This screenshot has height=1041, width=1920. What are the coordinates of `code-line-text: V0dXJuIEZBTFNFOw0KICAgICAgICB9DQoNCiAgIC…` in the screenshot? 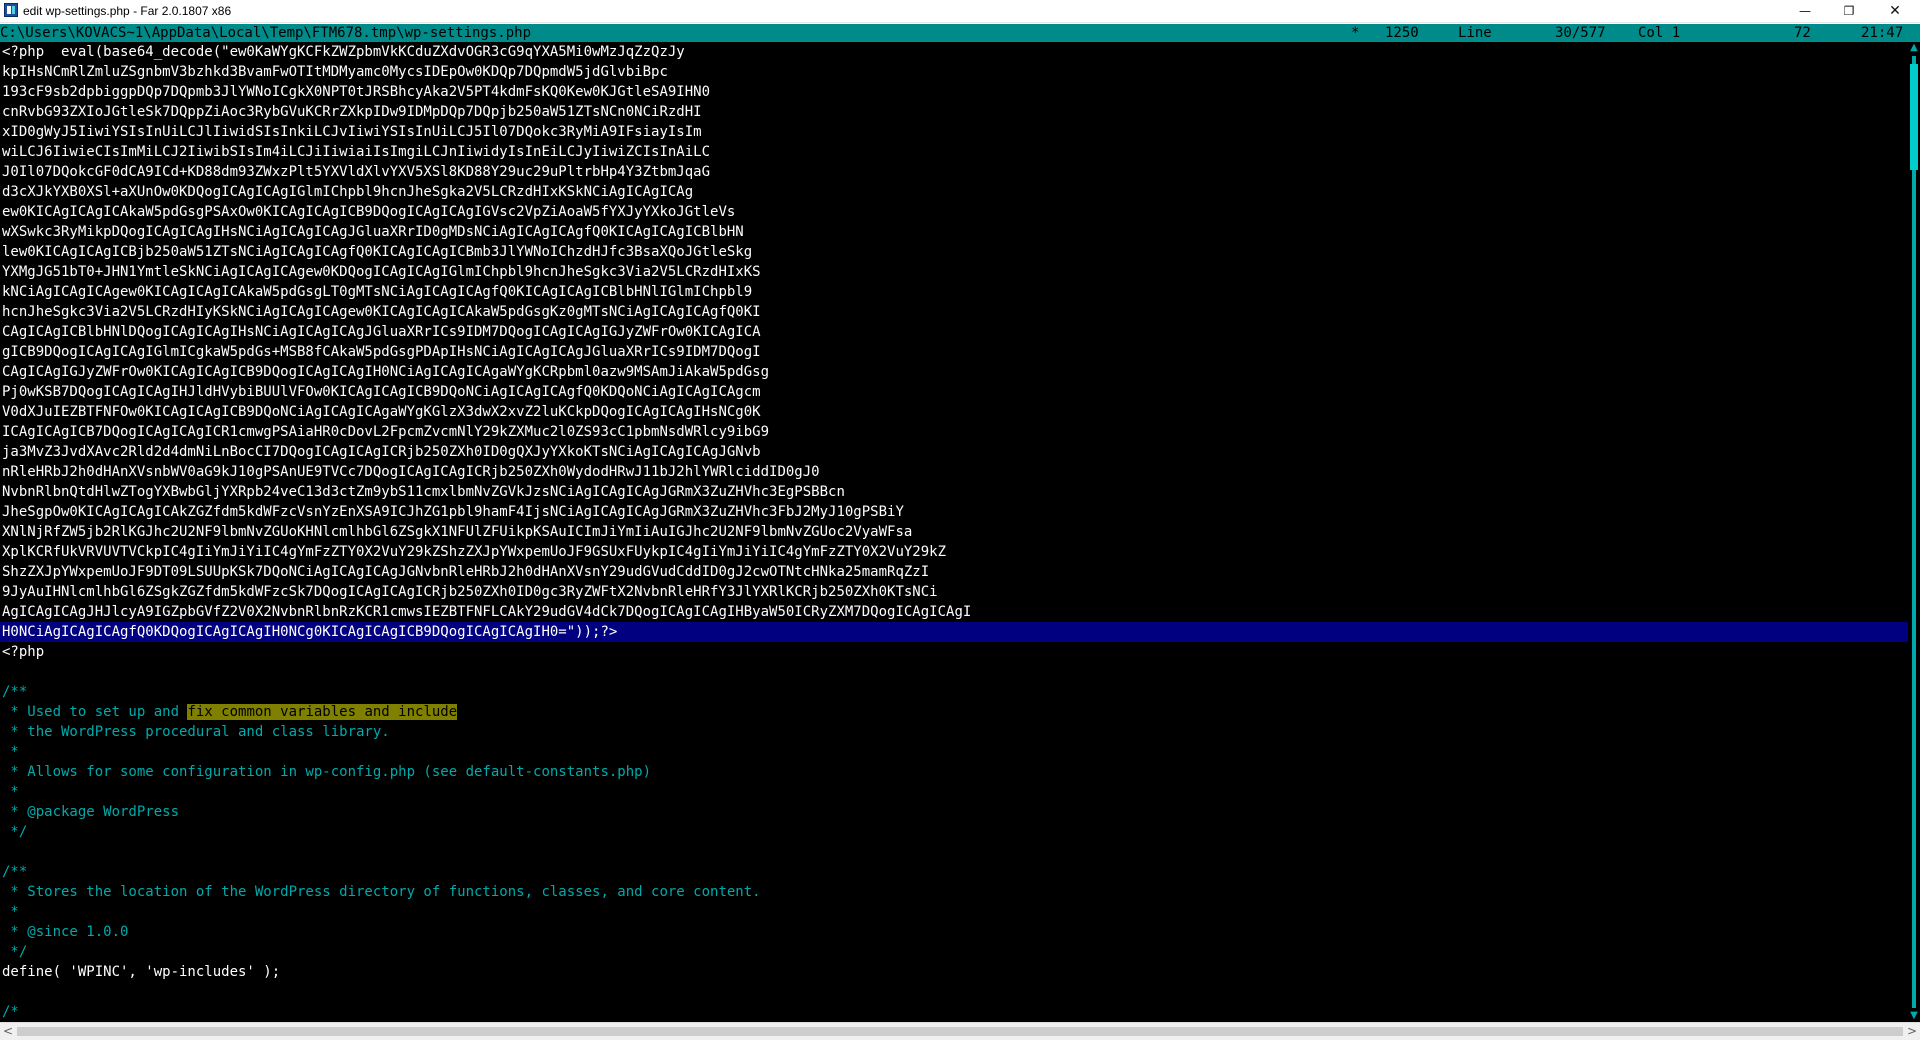 It's located at (381, 412).